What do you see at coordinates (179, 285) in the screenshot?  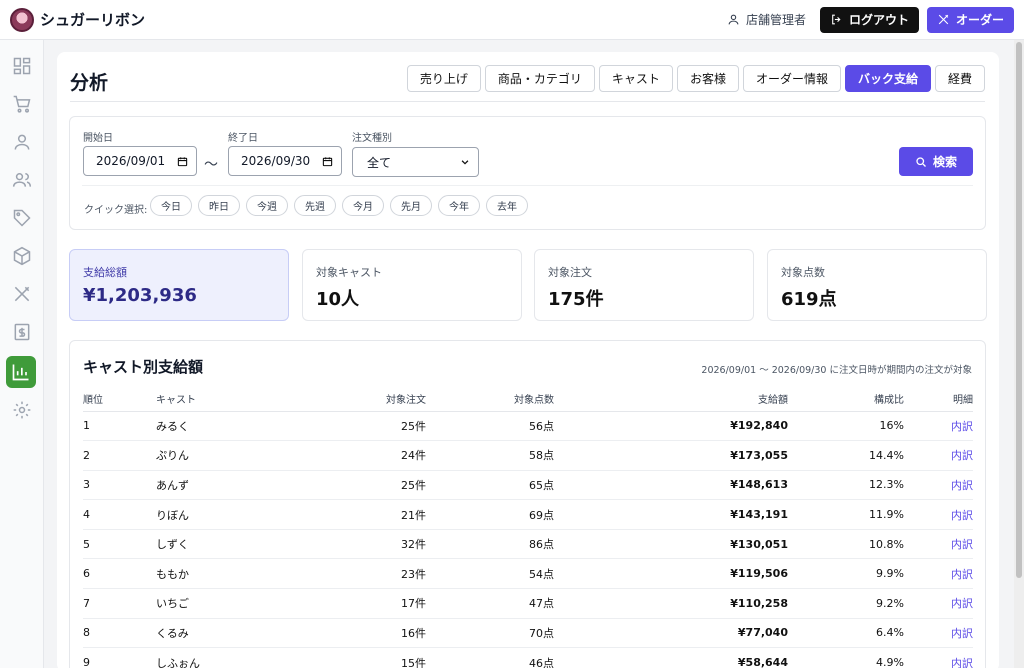 I see `stat-card-total-payment: 支給総額 ¥1,203,936` at bounding box center [179, 285].